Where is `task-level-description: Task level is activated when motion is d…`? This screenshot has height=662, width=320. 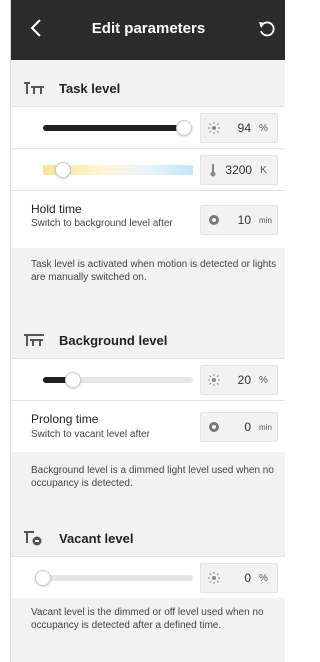 task-level-description: Task level is activated when motion is d… is located at coordinates (154, 271).